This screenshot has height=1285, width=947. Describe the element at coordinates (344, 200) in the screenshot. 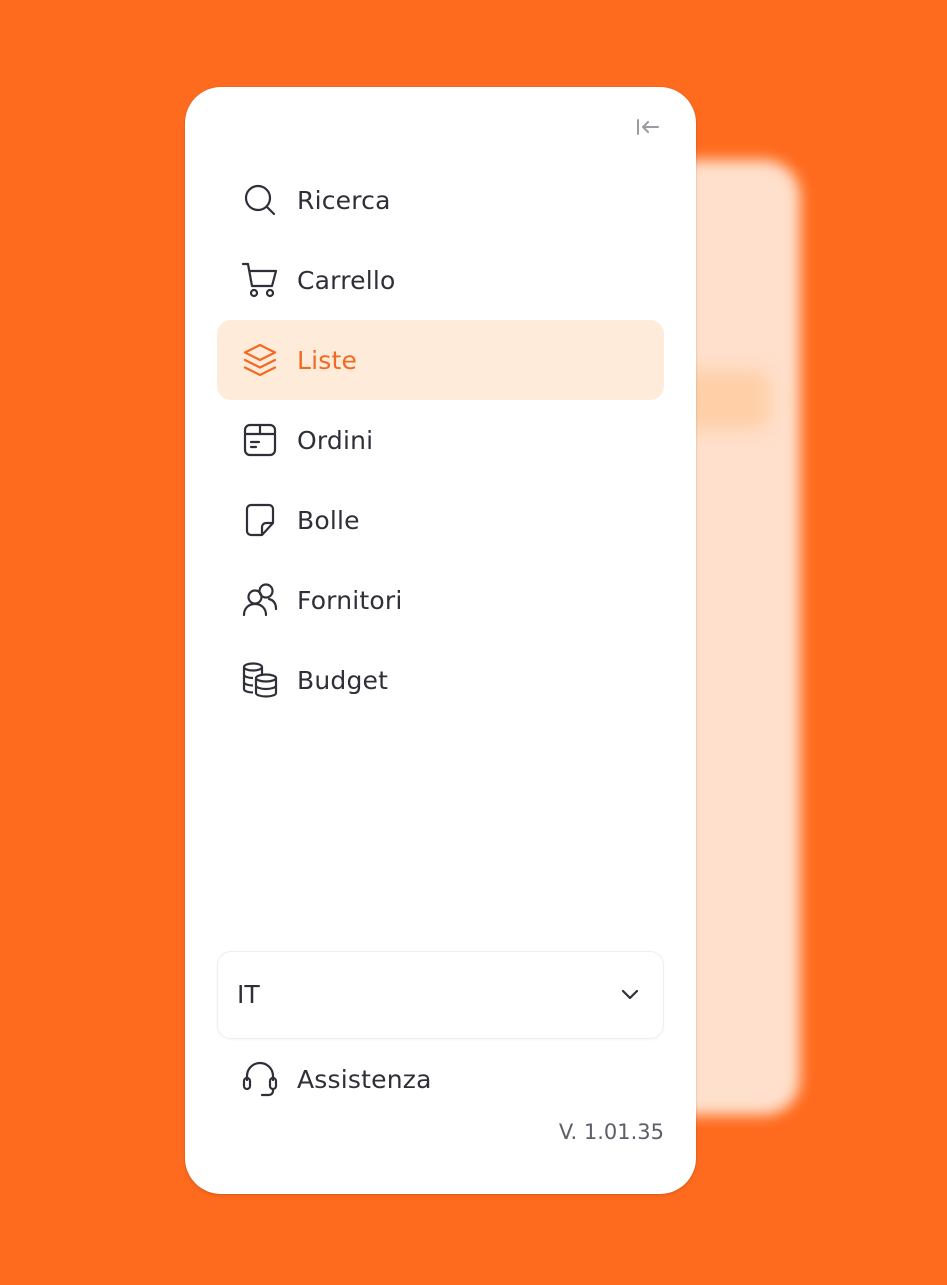

I see `nav-item-label: Ricerca` at that location.